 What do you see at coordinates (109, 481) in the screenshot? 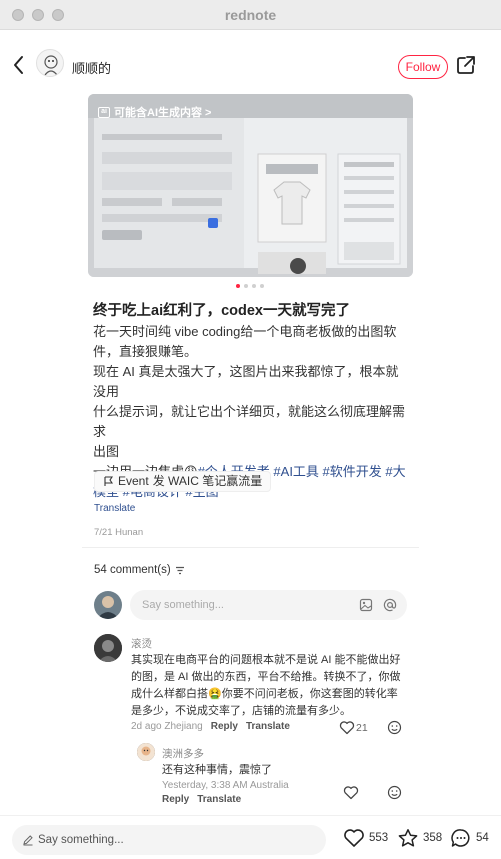
I see `event-flag-icon` at bounding box center [109, 481].